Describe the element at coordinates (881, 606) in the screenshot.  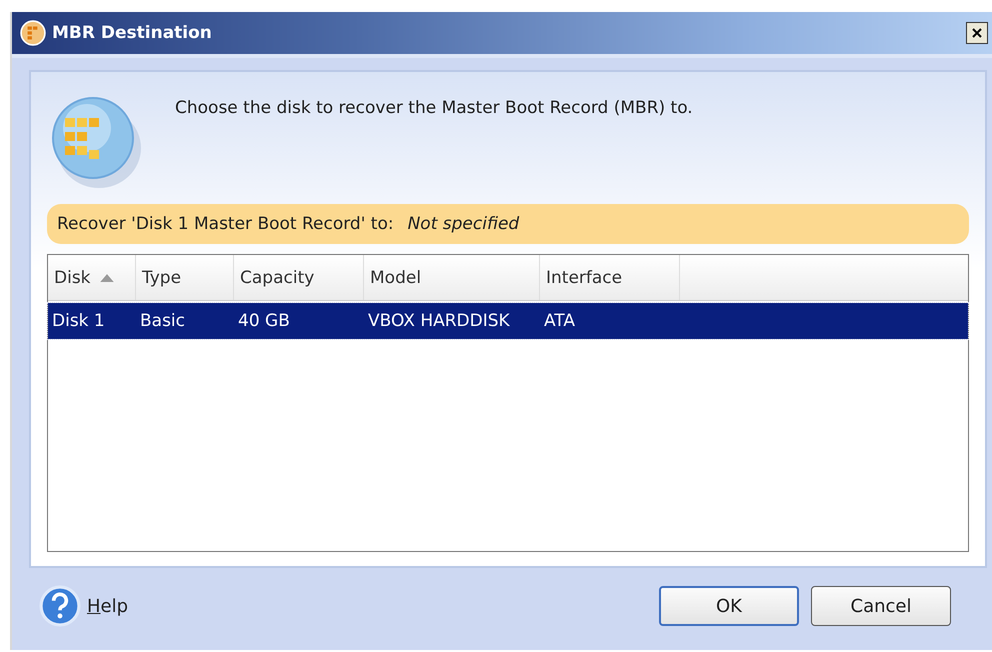
I see `dialog-button: Cancel` at that location.